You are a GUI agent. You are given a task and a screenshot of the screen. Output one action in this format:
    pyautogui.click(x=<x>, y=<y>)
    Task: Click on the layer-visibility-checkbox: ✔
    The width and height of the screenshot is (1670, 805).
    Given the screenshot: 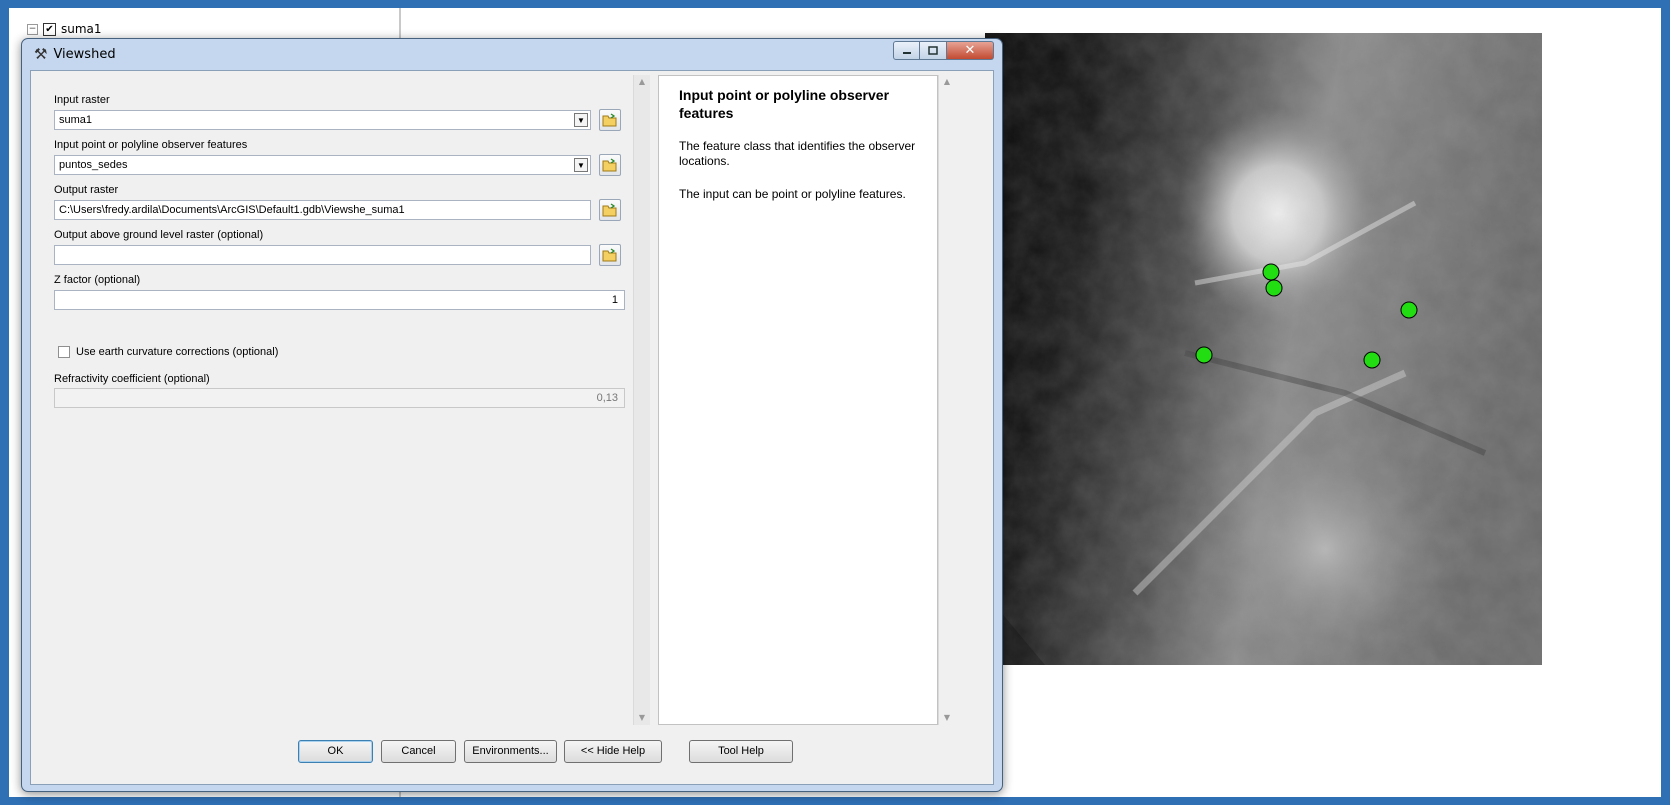 What is the action you would take?
    pyautogui.click(x=49, y=29)
    